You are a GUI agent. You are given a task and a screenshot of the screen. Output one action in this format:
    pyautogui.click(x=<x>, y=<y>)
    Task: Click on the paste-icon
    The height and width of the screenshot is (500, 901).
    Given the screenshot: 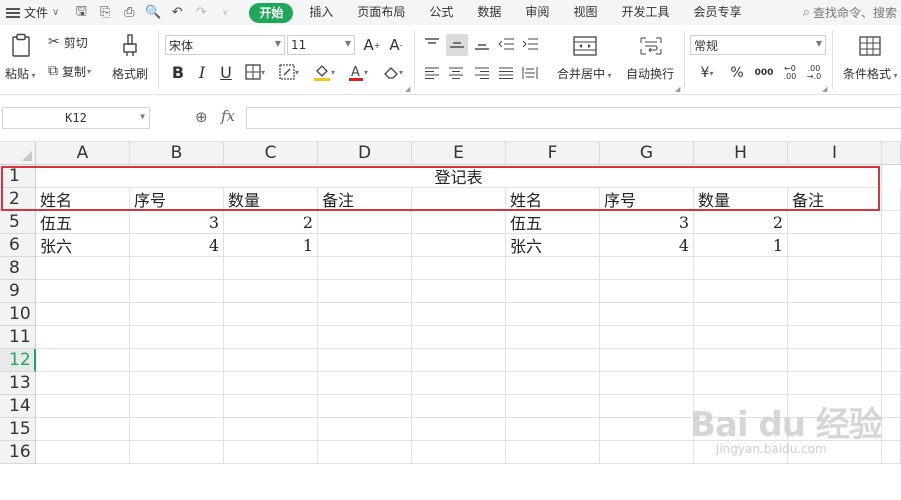 What is the action you would take?
    pyautogui.click(x=21, y=45)
    